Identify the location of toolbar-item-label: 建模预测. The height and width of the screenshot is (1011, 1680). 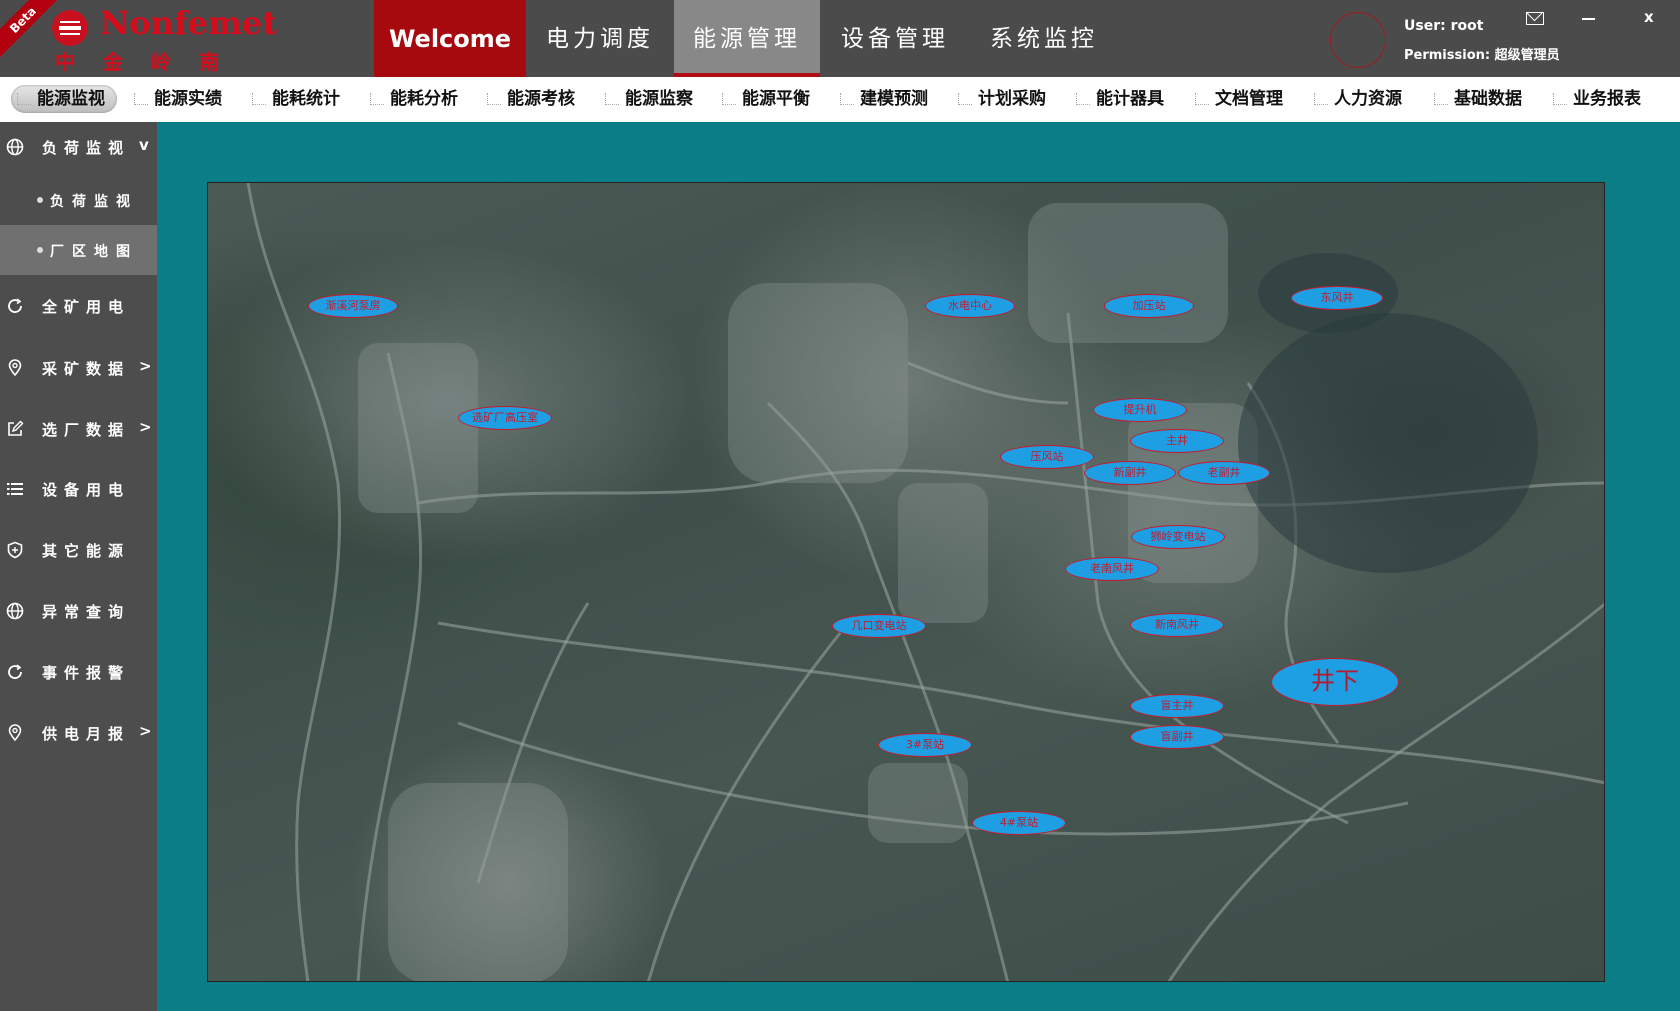
(894, 99).